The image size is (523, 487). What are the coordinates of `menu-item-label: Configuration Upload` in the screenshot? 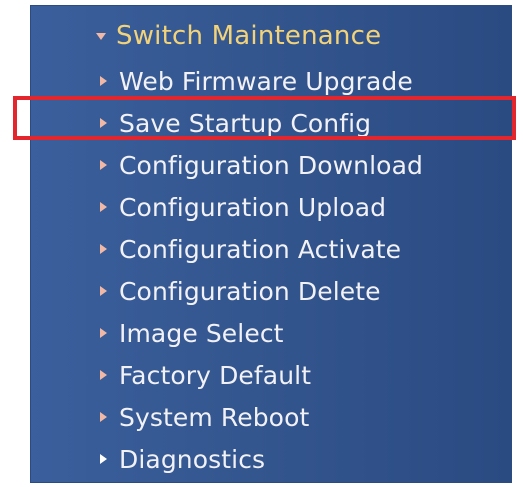 It's located at (253, 207).